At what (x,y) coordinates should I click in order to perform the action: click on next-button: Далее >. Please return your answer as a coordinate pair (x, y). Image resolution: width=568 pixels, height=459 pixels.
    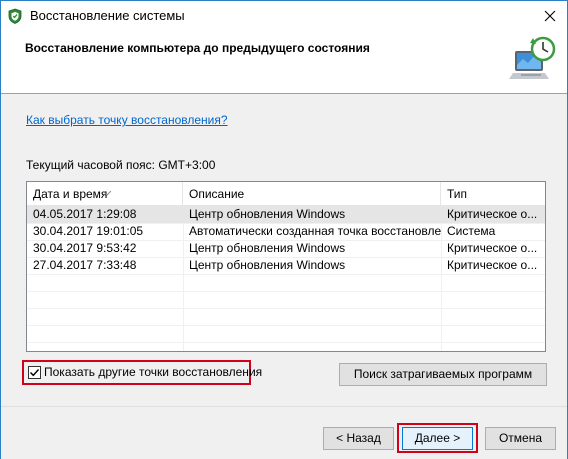
    Looking at the image, I should click on (437, 438).